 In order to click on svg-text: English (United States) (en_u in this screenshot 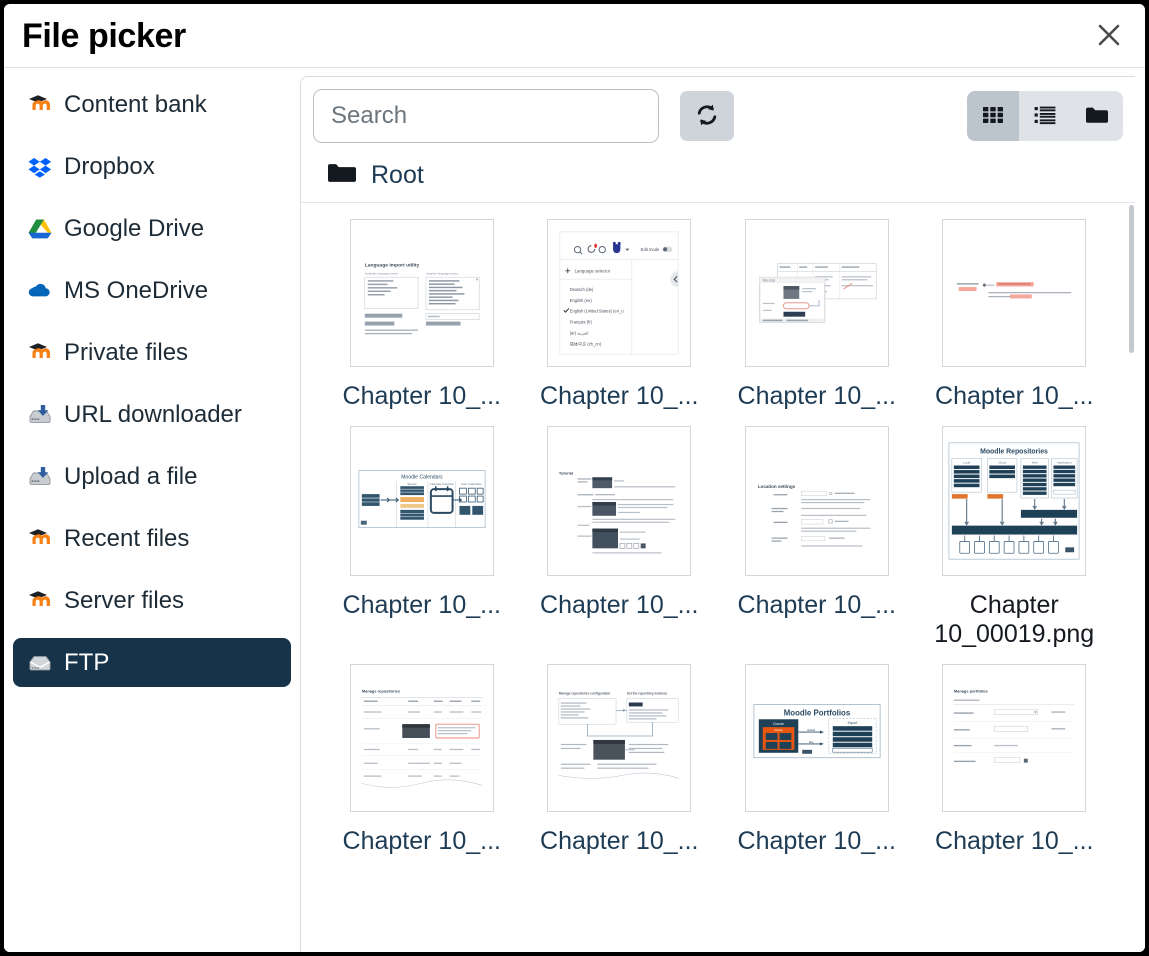, I will do `click(597, 311)`.